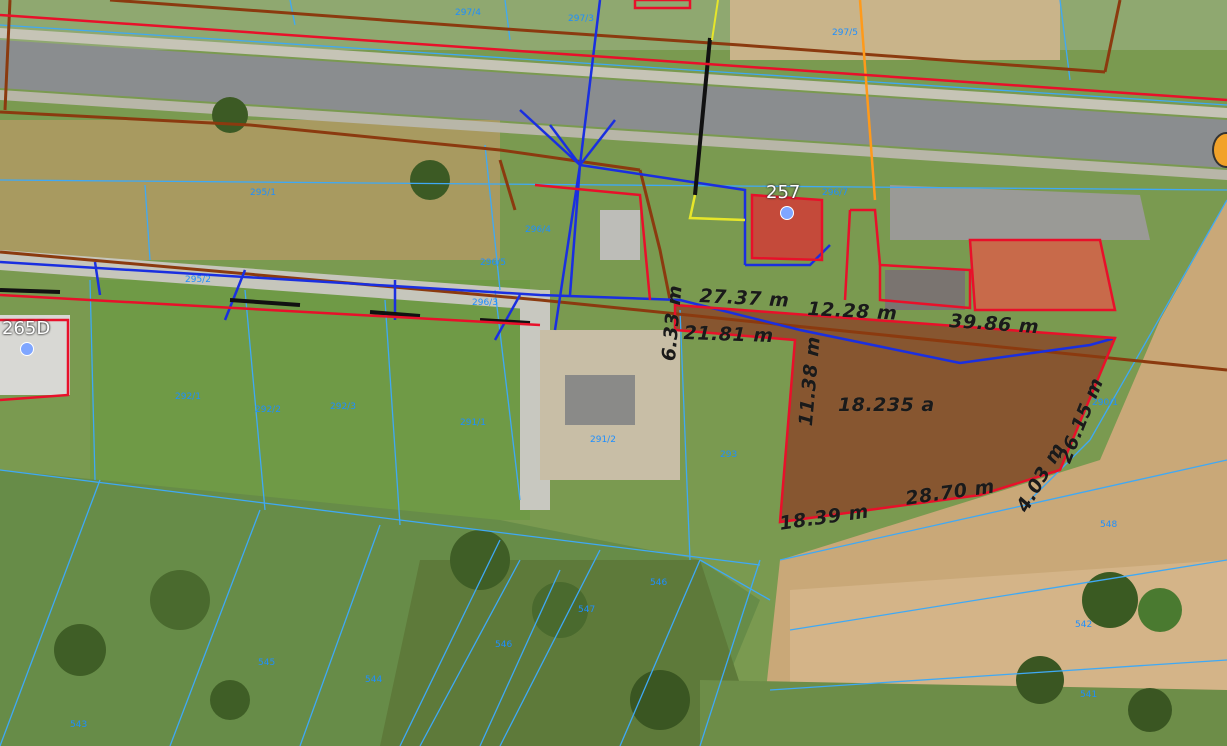 The width and height of the screenshot is (1227, 746). I want to click on parcel-number: 296/7, so click(835, 193).